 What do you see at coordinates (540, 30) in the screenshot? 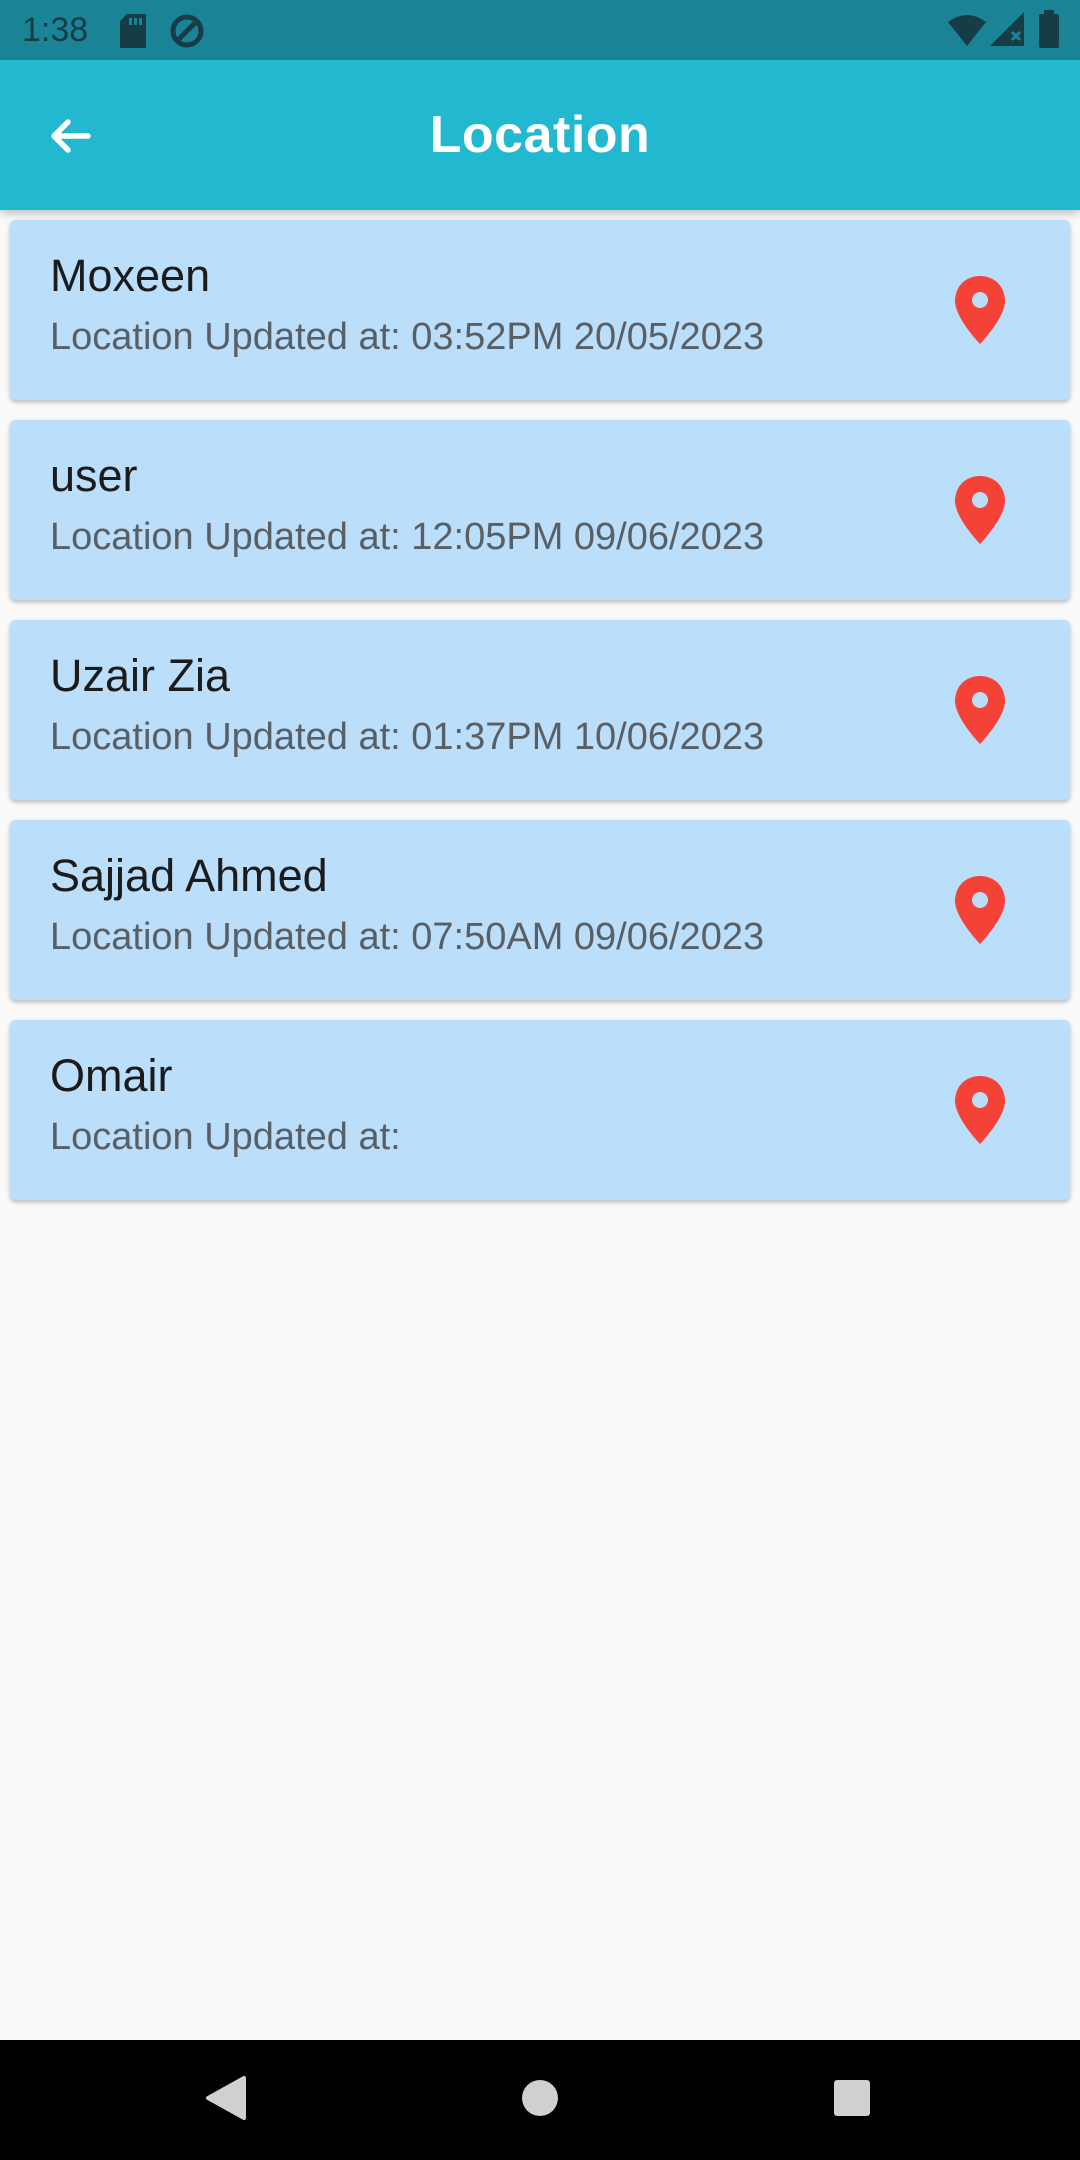
I see `status-bar: 1:38` at bounding box center [540, 30].